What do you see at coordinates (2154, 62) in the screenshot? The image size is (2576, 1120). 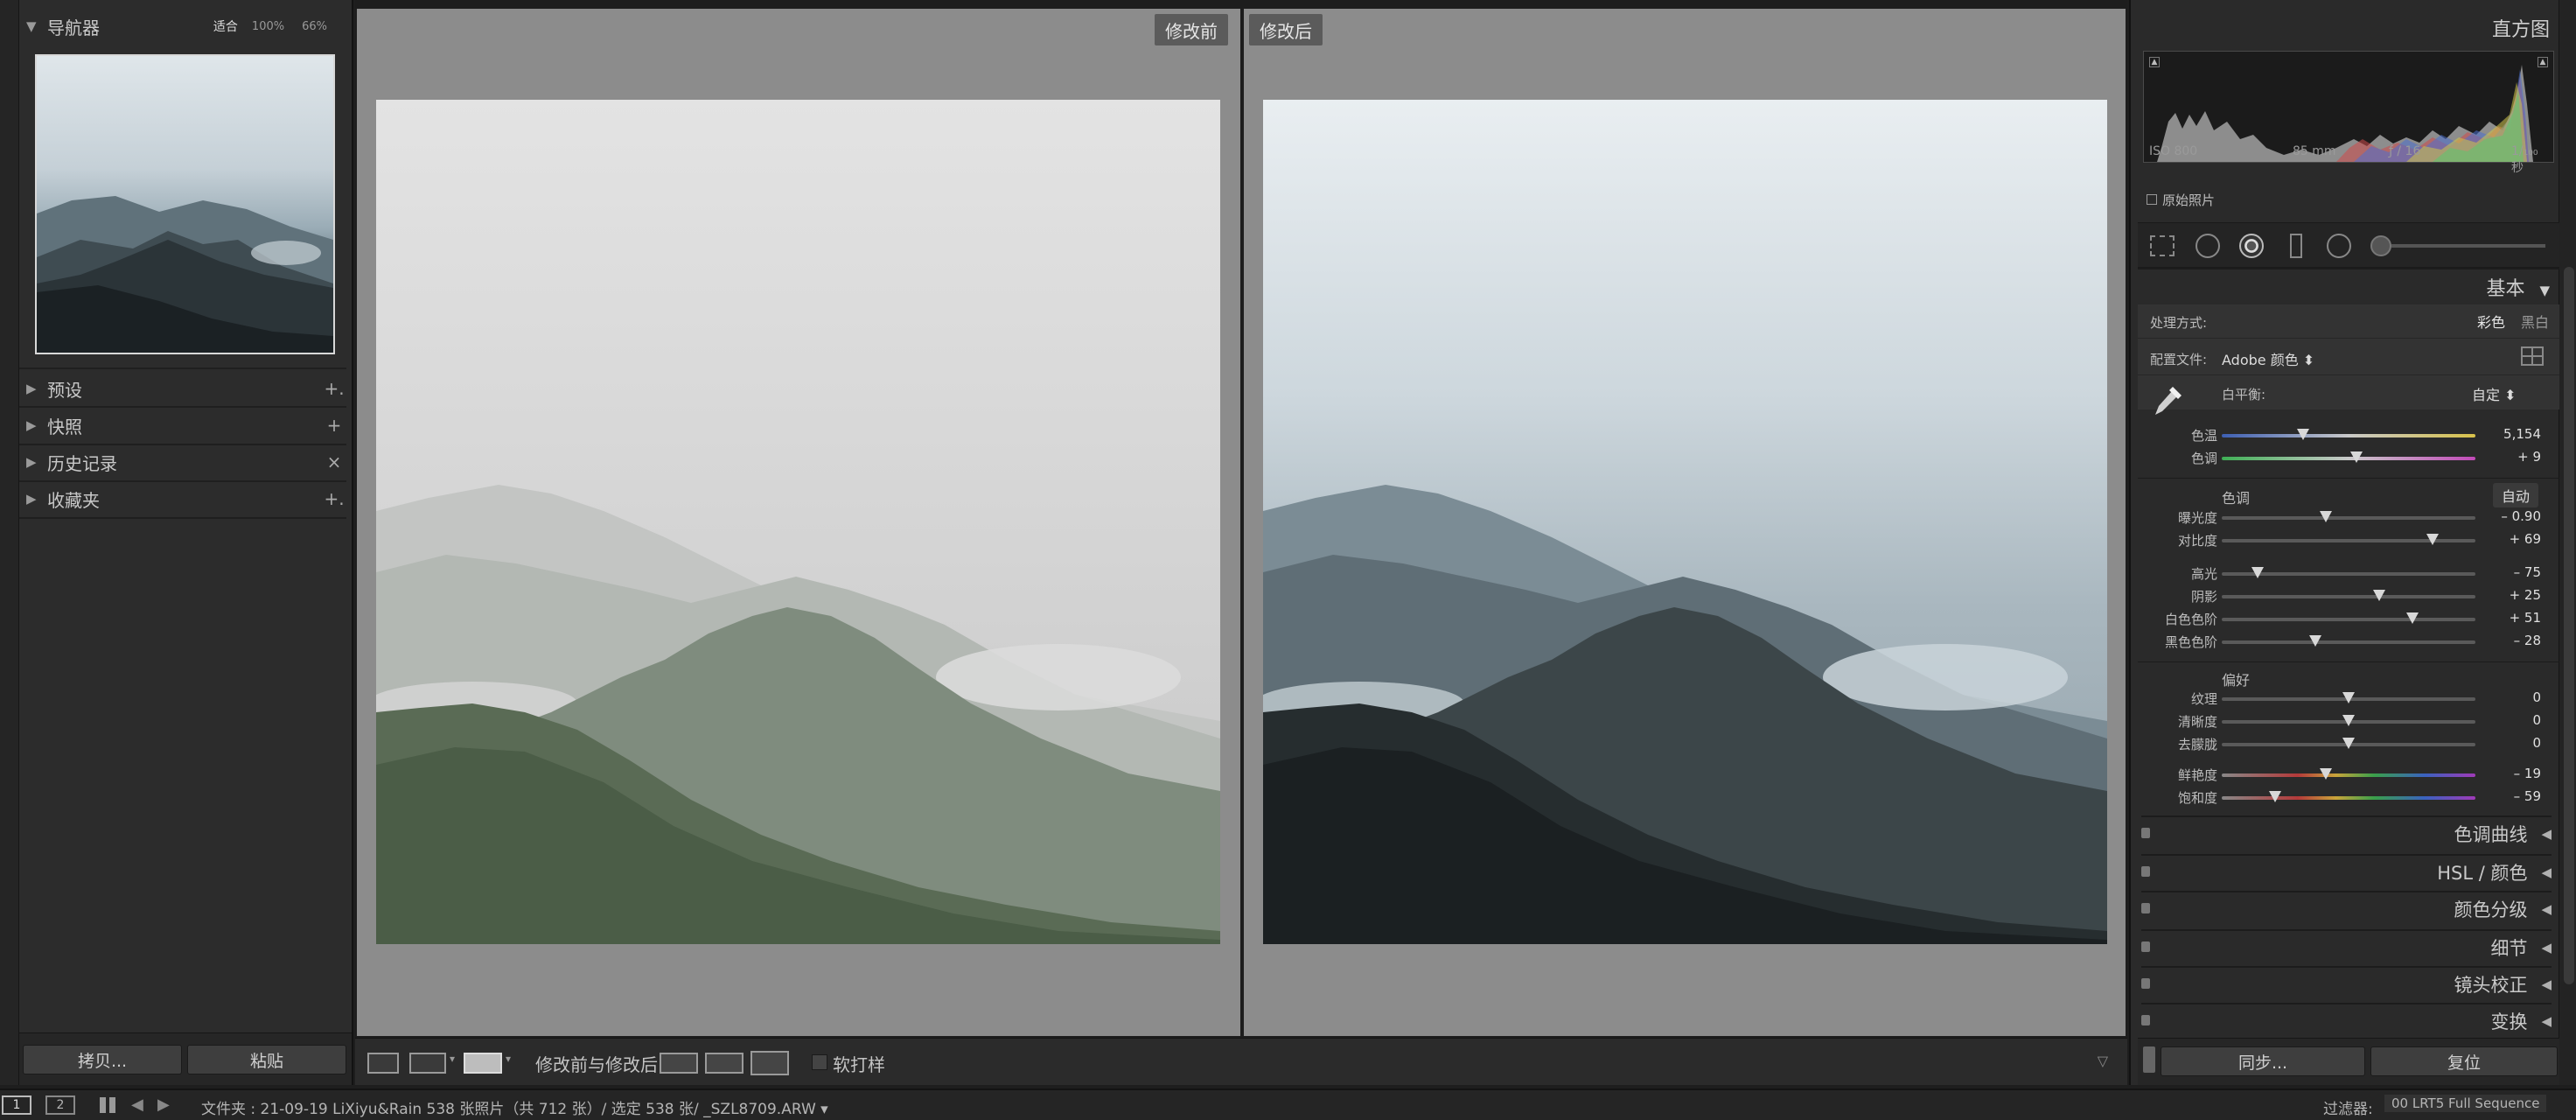 I see `shadow-clipping-icon: ▲` at bounding box center [2154, 62].